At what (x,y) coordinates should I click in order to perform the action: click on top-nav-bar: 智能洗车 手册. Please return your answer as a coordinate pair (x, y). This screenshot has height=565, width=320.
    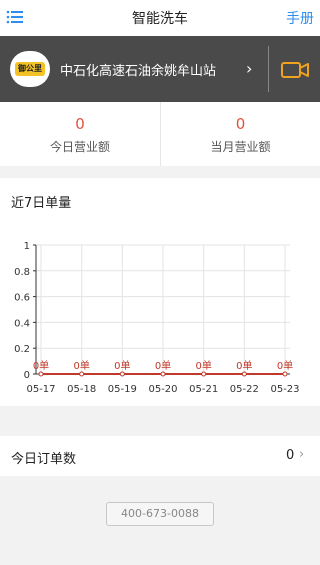
    Looking at the image, I should click on (160, 18).